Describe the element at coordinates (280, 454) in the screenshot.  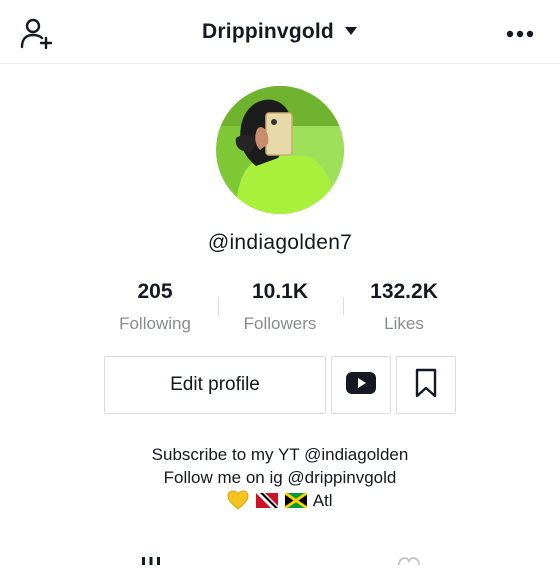
I see `bio-line-1: Subscribe to my YT @indiagolden` at that location.